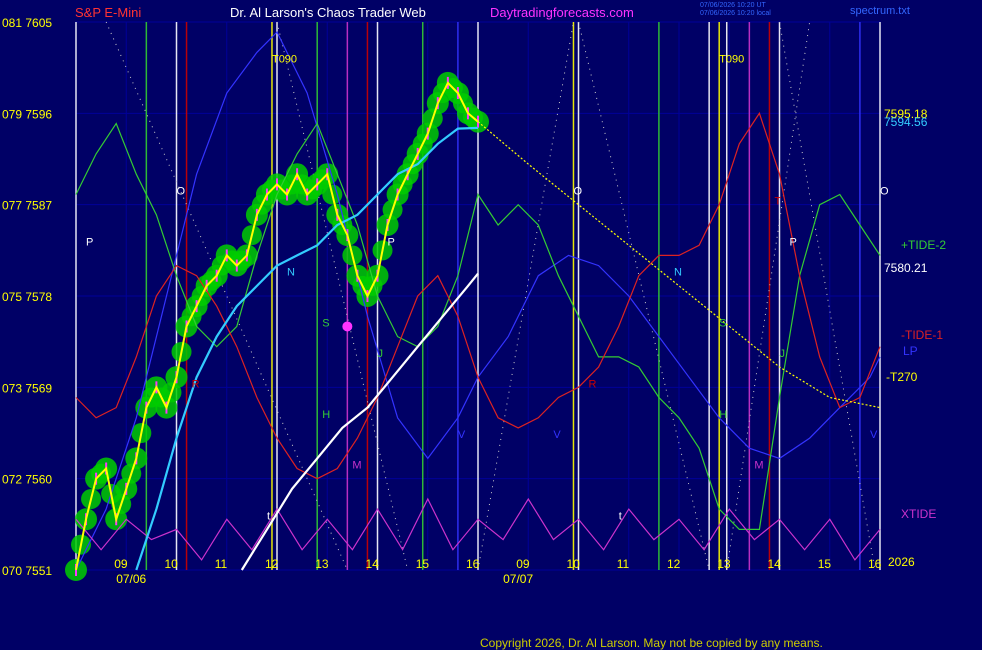 The image size is (982, 650). I want to click on y-tick-label: 081 7605, so click(27, 23).